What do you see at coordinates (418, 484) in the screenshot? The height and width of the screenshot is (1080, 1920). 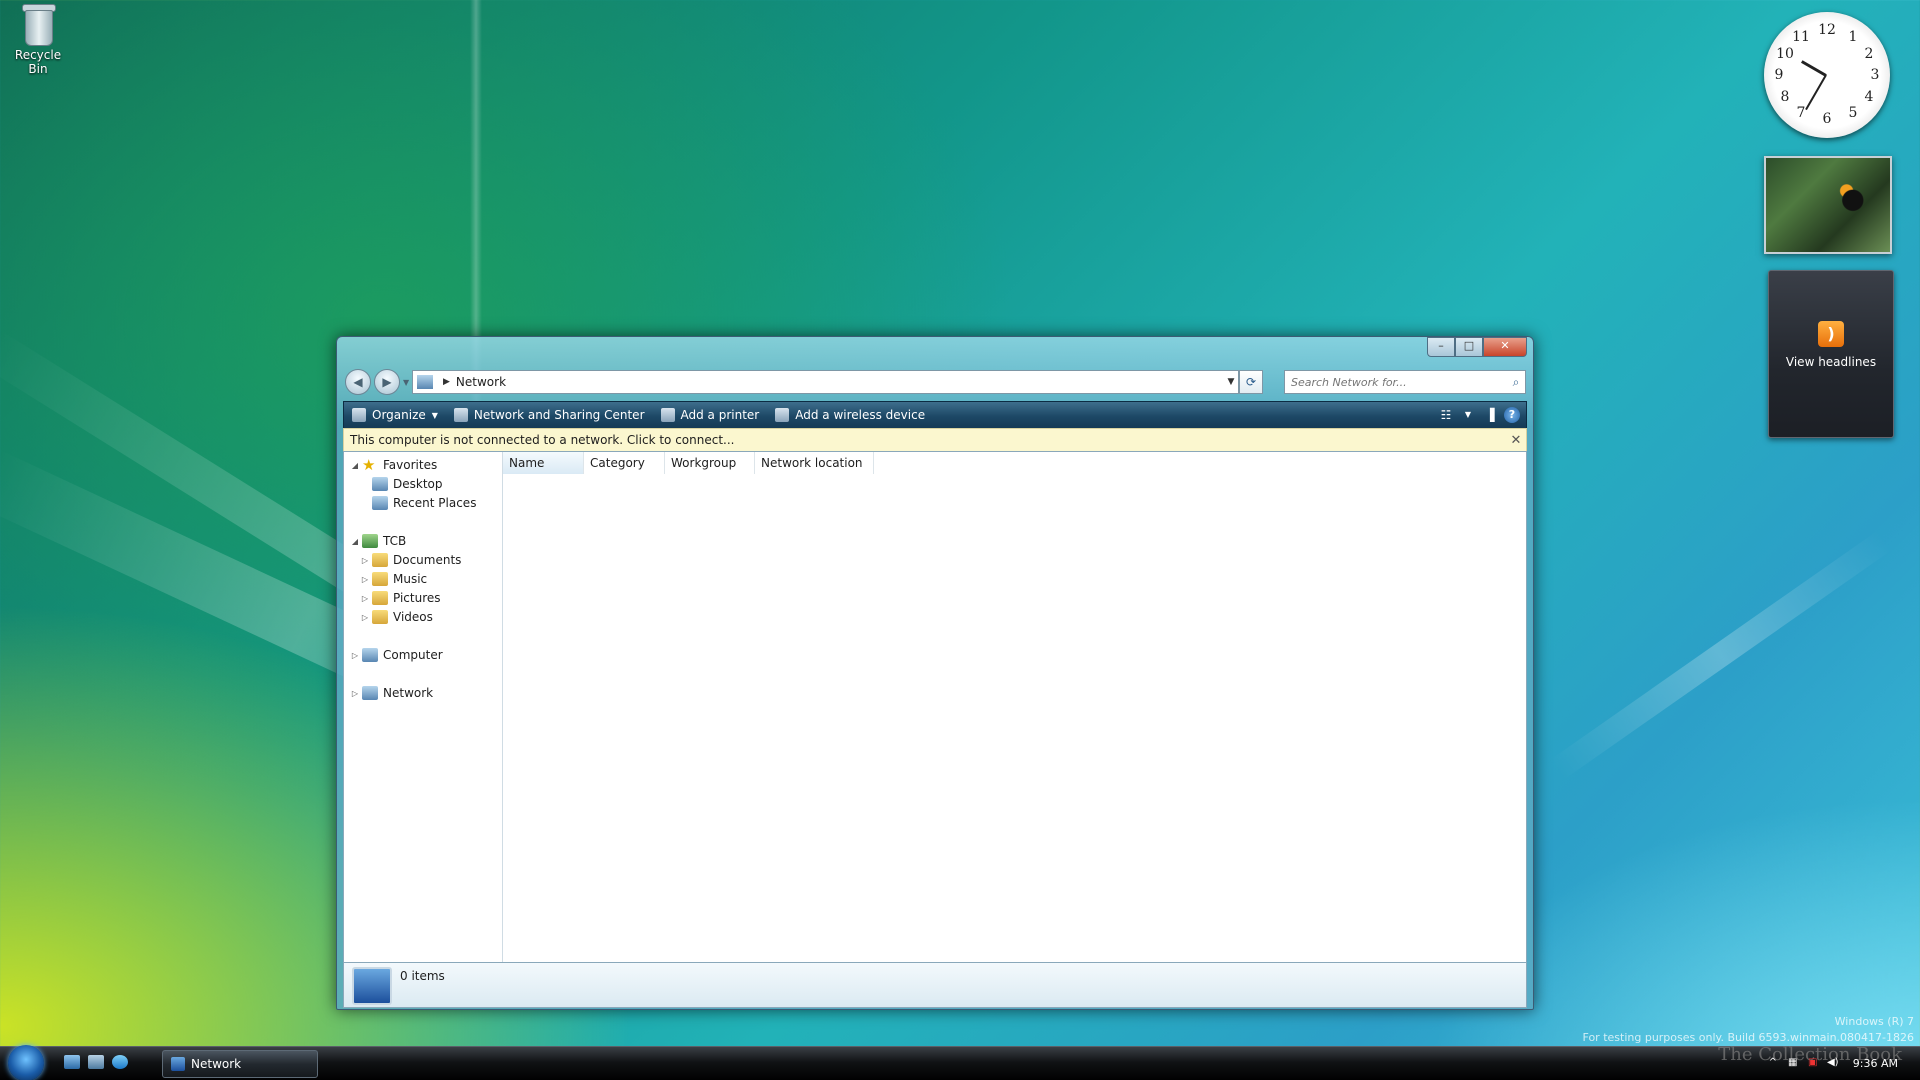 I see `tree-item-label: Desktop` at bounding box center [418, 484].